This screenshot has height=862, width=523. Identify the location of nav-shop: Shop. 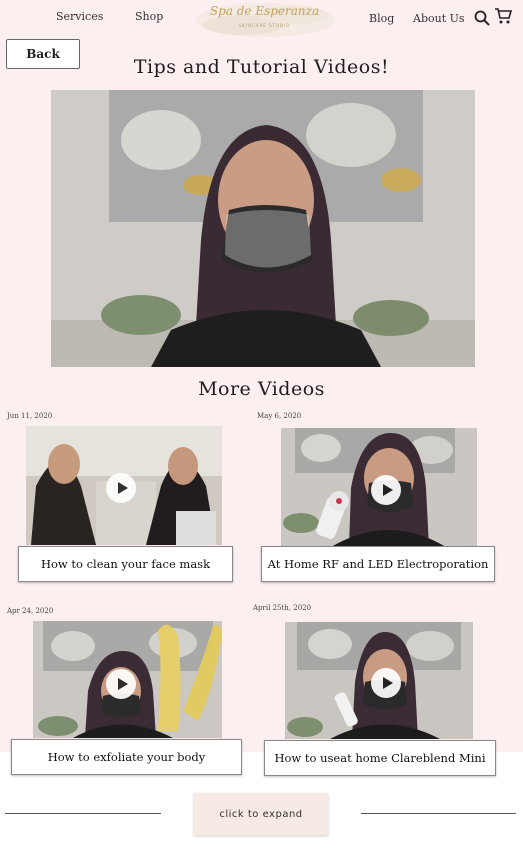
(149, 16).